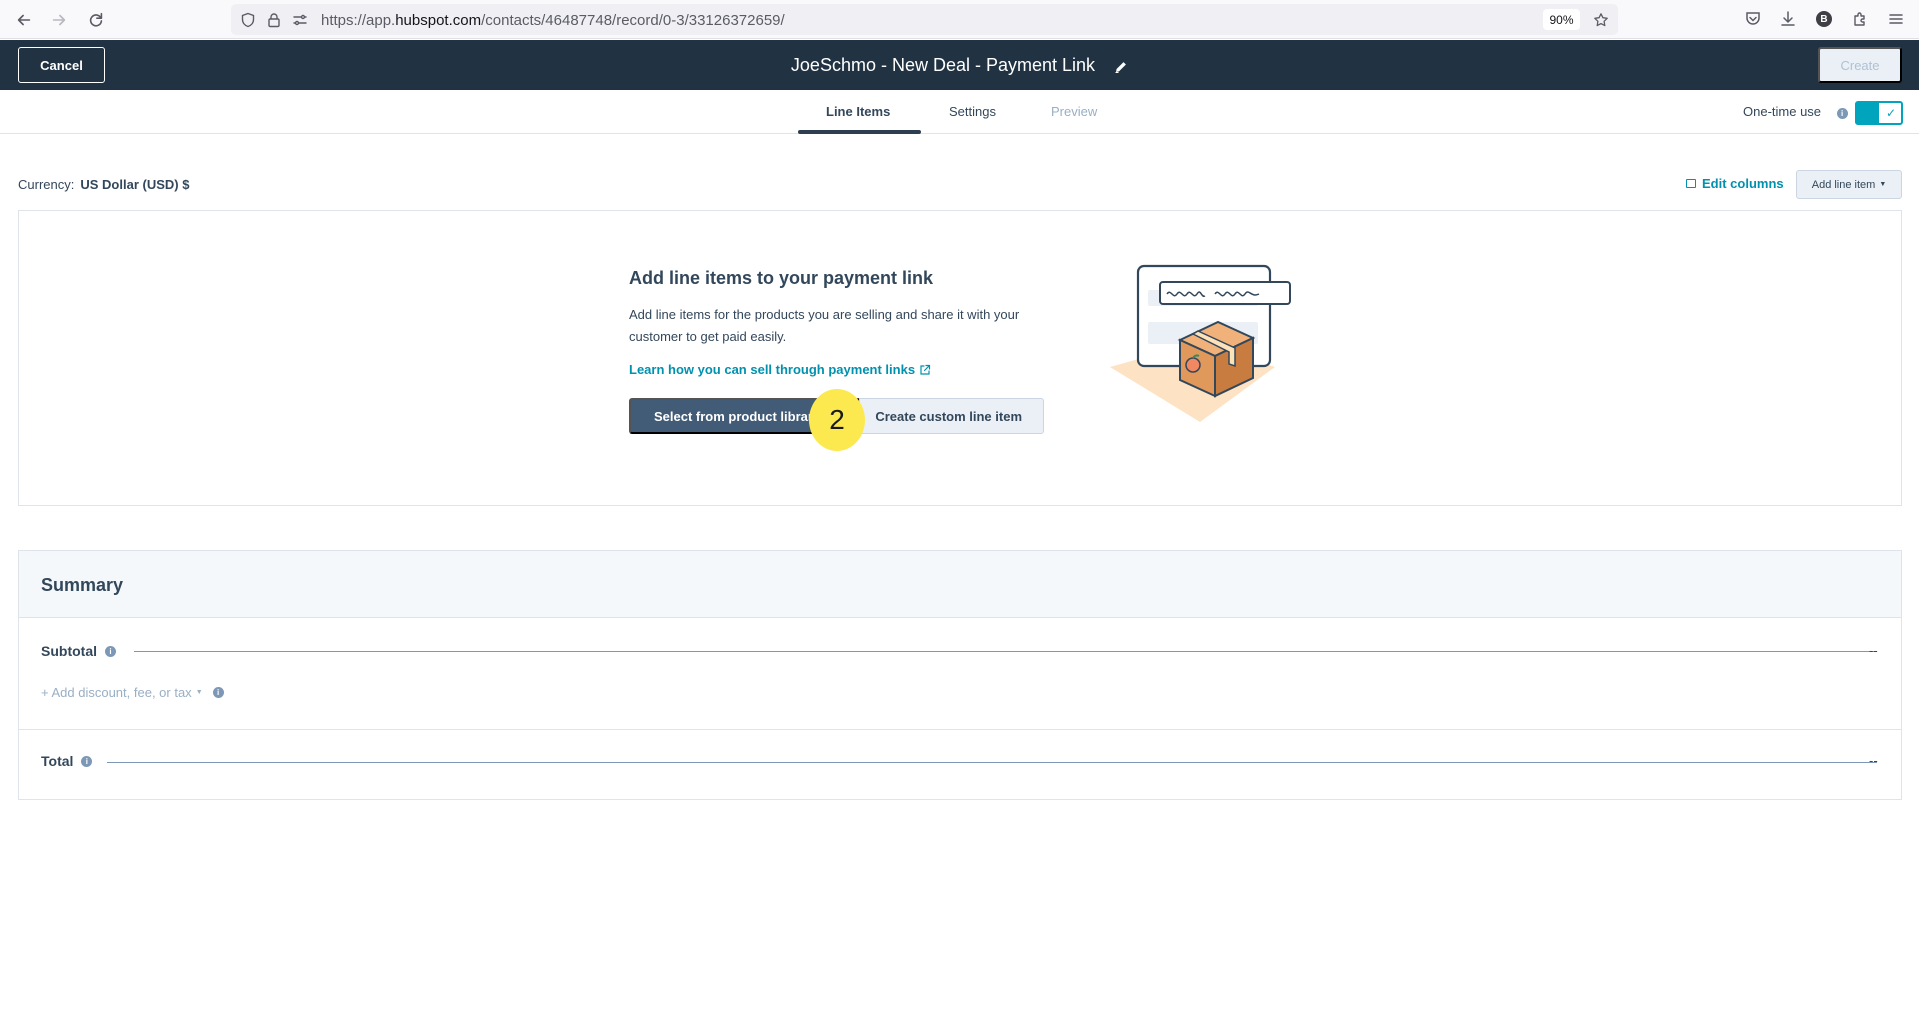 The height and width of the screenshot is (1033, 1919). Describe the element at coordinates (59, 20) in the screenshot. I see `forward-icon` at that location.